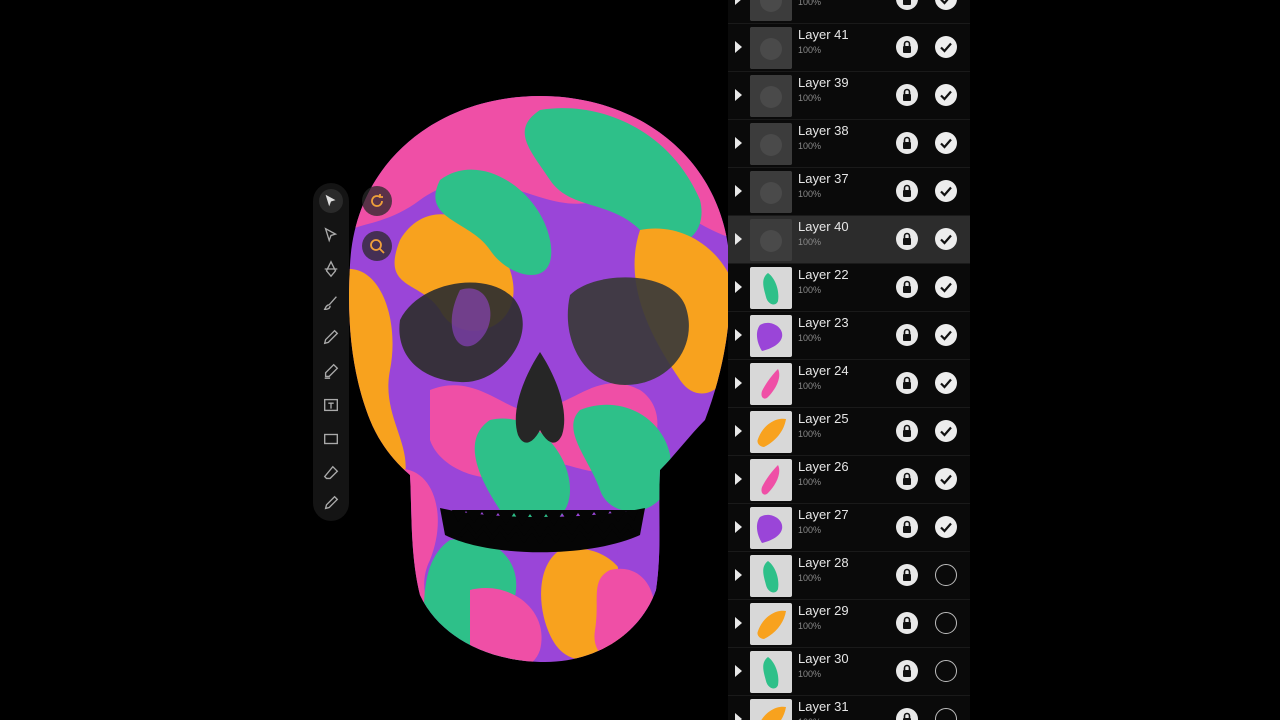  What do you see at coordinates (849, 96) in the screenshot?
I see `layer-row: Layer 39 100%` at bounding box center [849, 96].